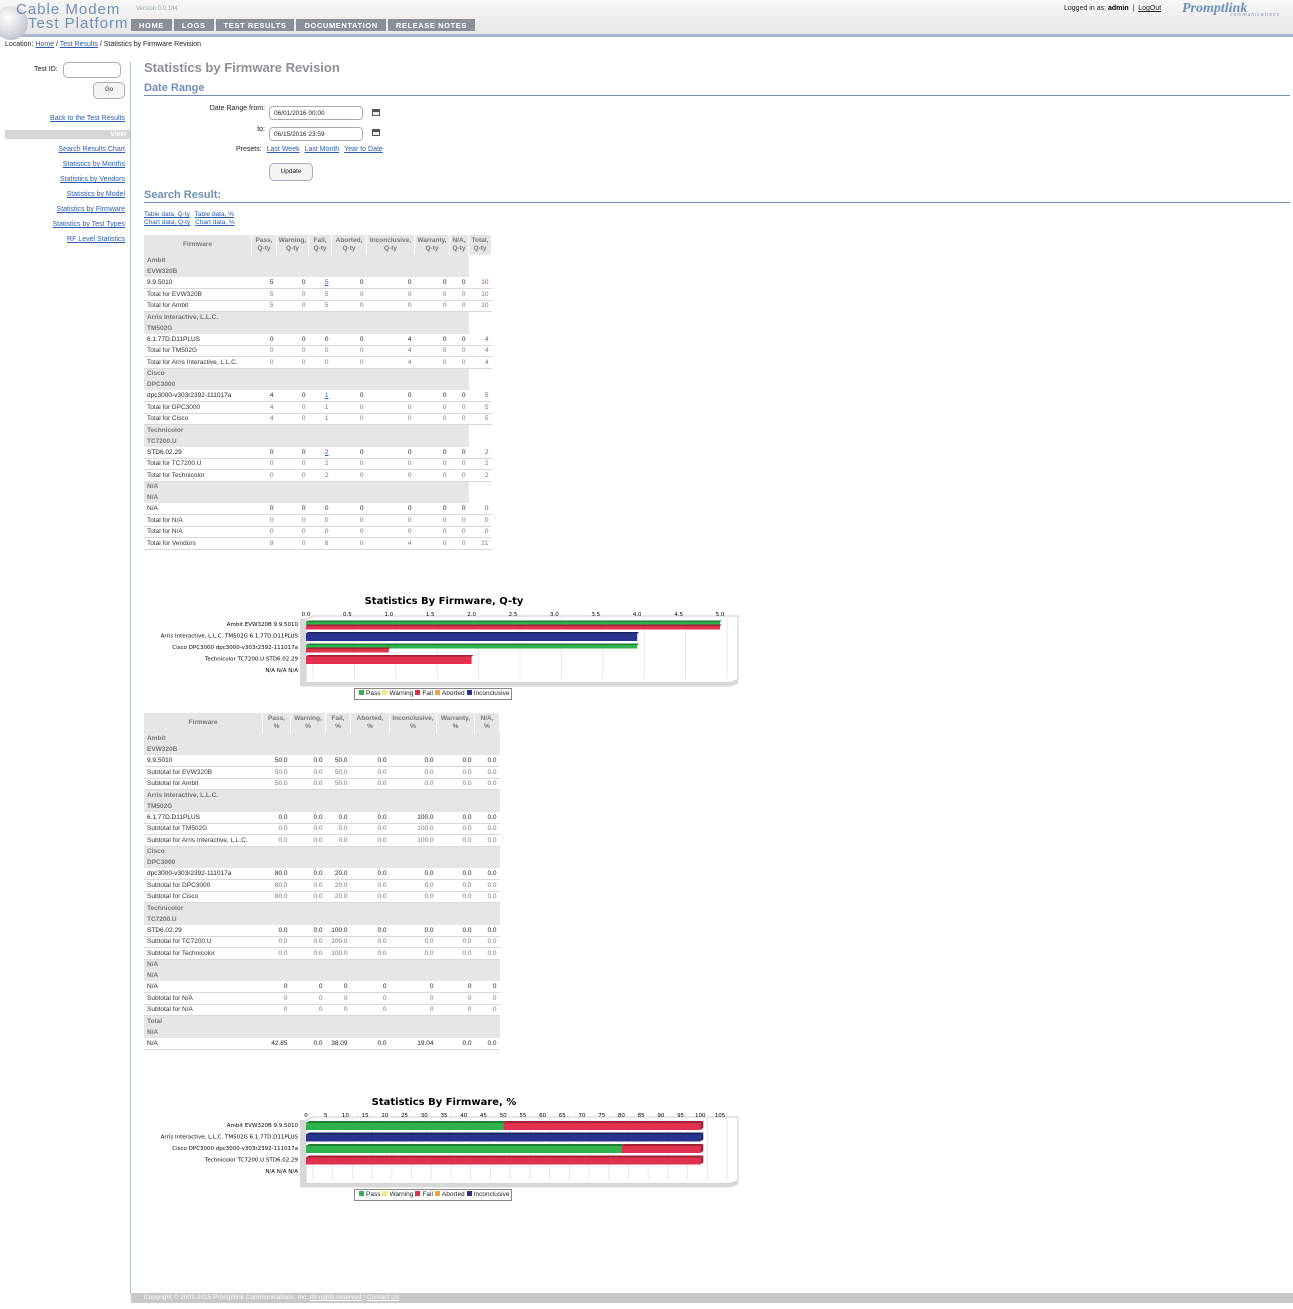 The height and width of the screenshot is (1309, 1293). Describe the element at coordinates (19, 44) in the screenshot. I see `breadcrumb-prefix: Location:` at that location.